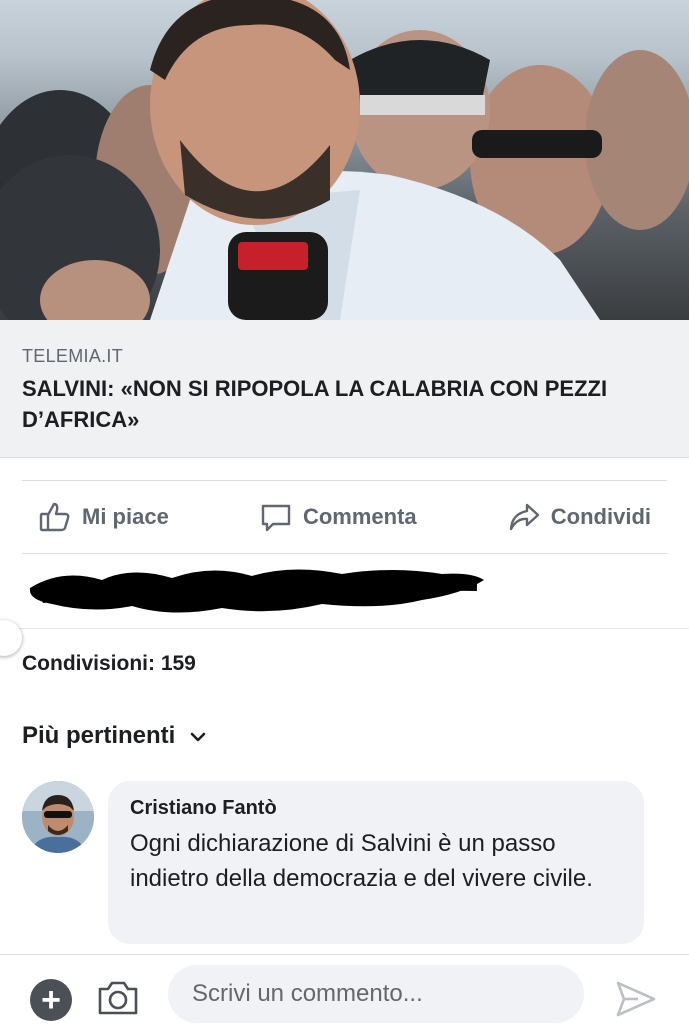 The width and height of the screenshot is (689, 1025). I want to click on chevron-down-icon, so click(198, 736).